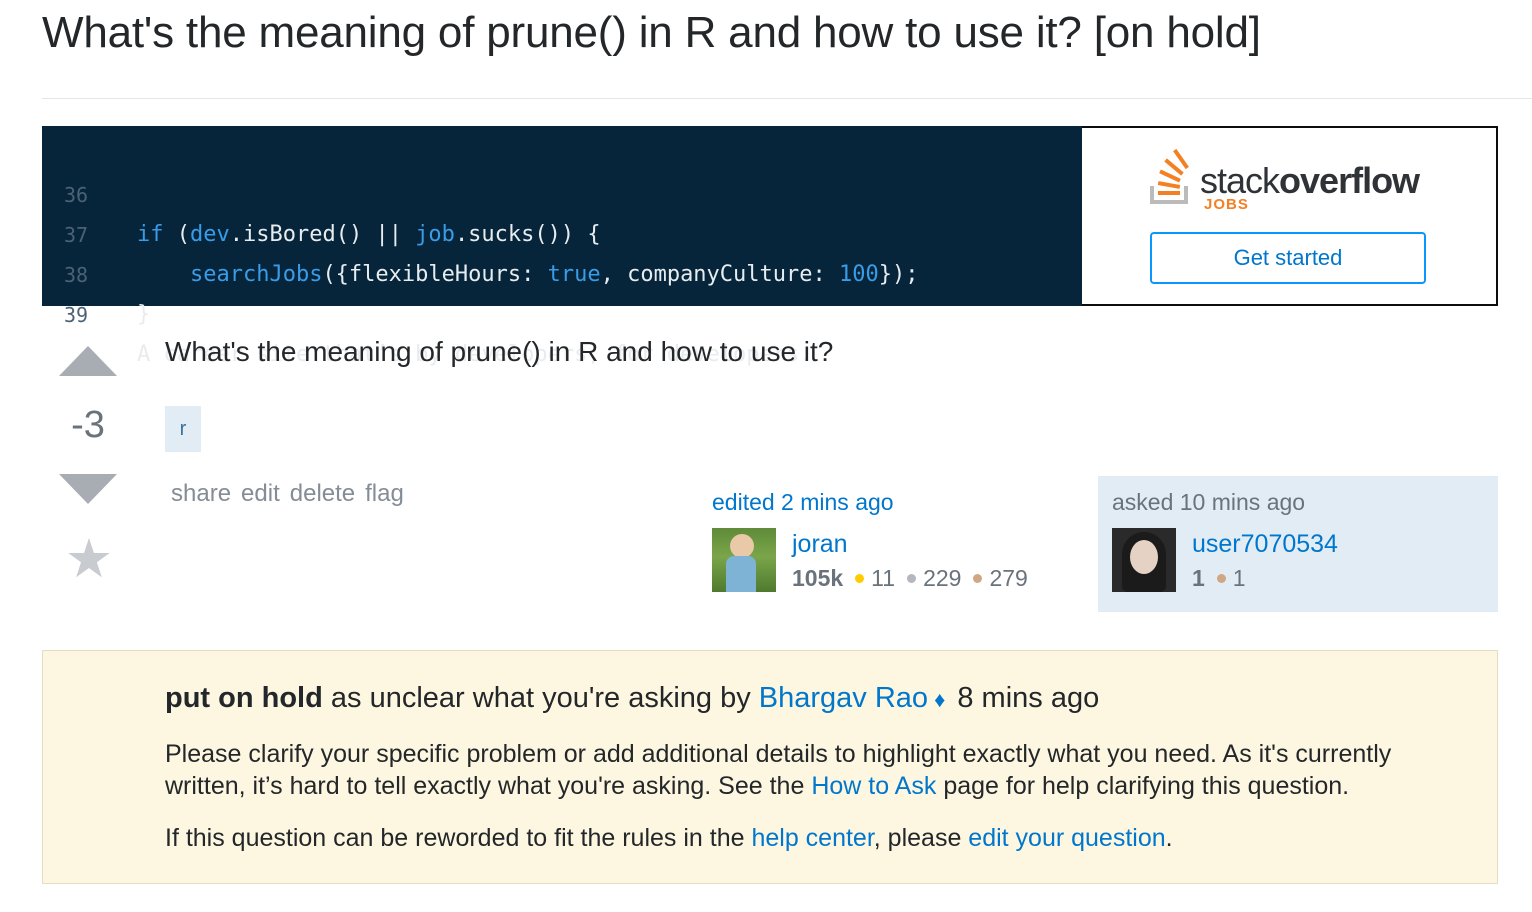  I want to click on vote-count: -3, so click(88, 425).